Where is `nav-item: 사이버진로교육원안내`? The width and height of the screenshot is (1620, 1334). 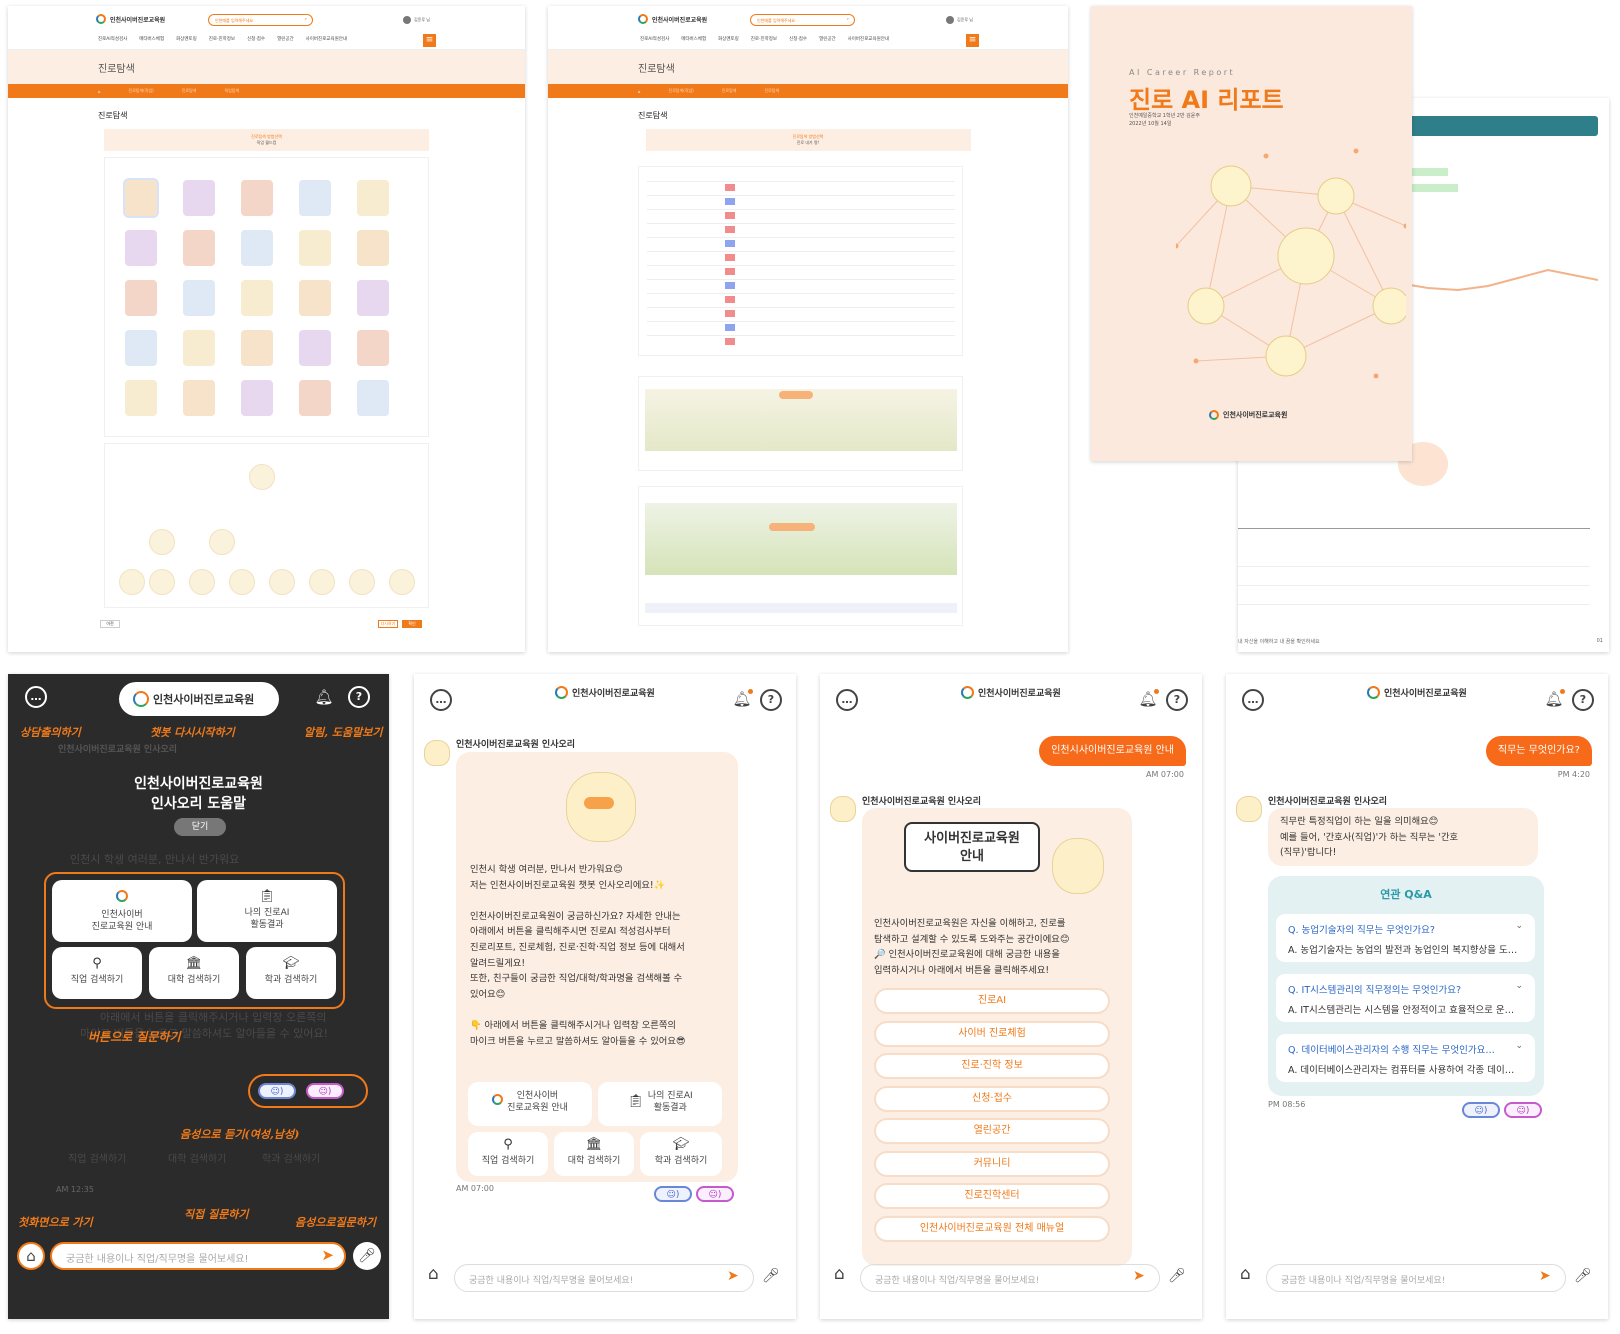 nav-item: 사이버진로교육원안내 is located at coordinates (326, 39).